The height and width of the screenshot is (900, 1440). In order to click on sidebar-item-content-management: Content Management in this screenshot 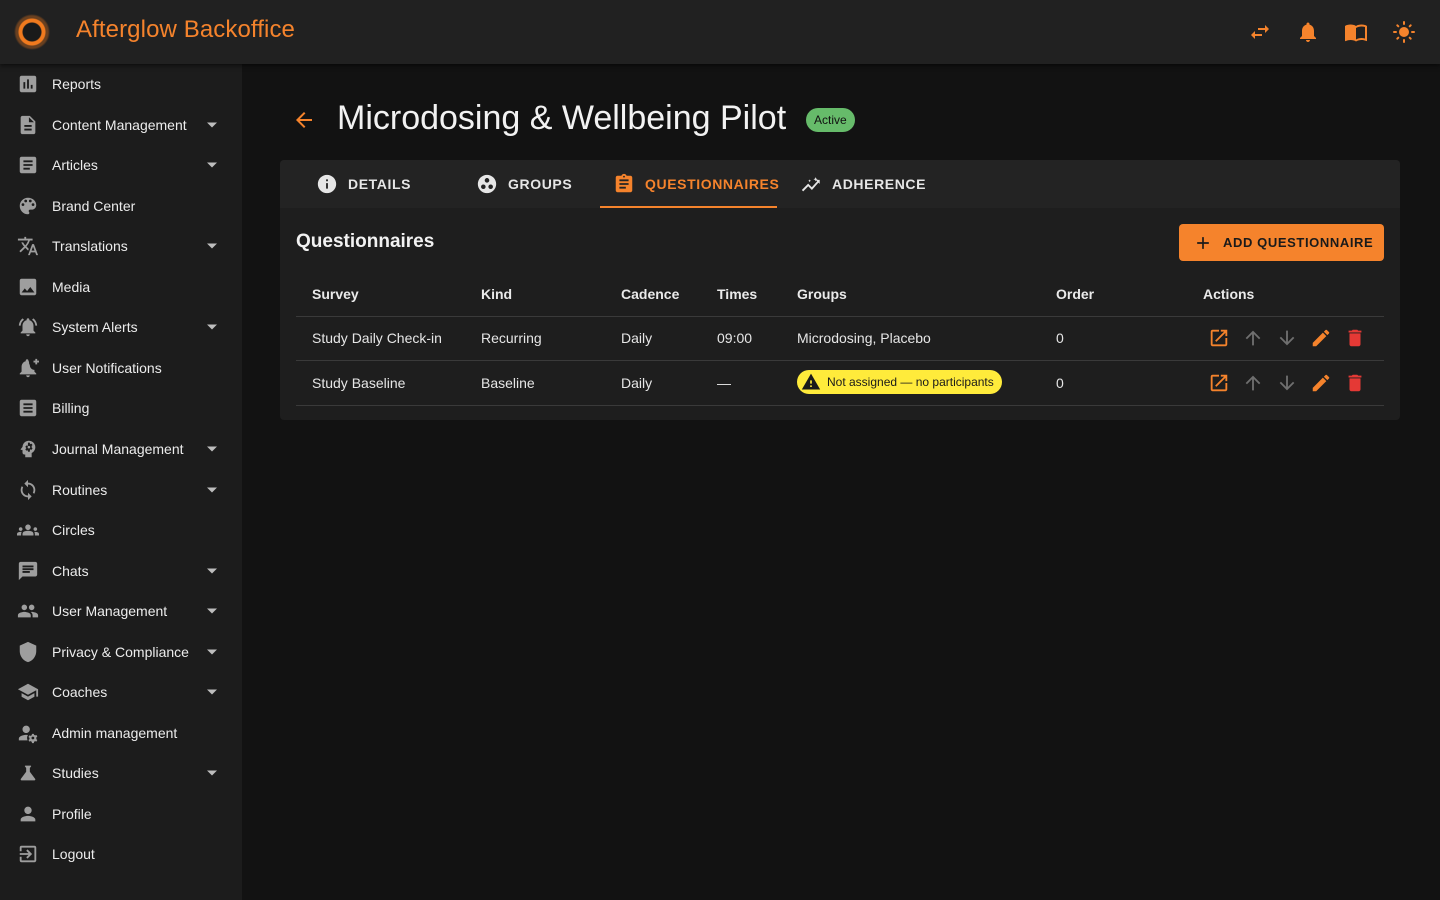, I will do `click(121, 125)`.